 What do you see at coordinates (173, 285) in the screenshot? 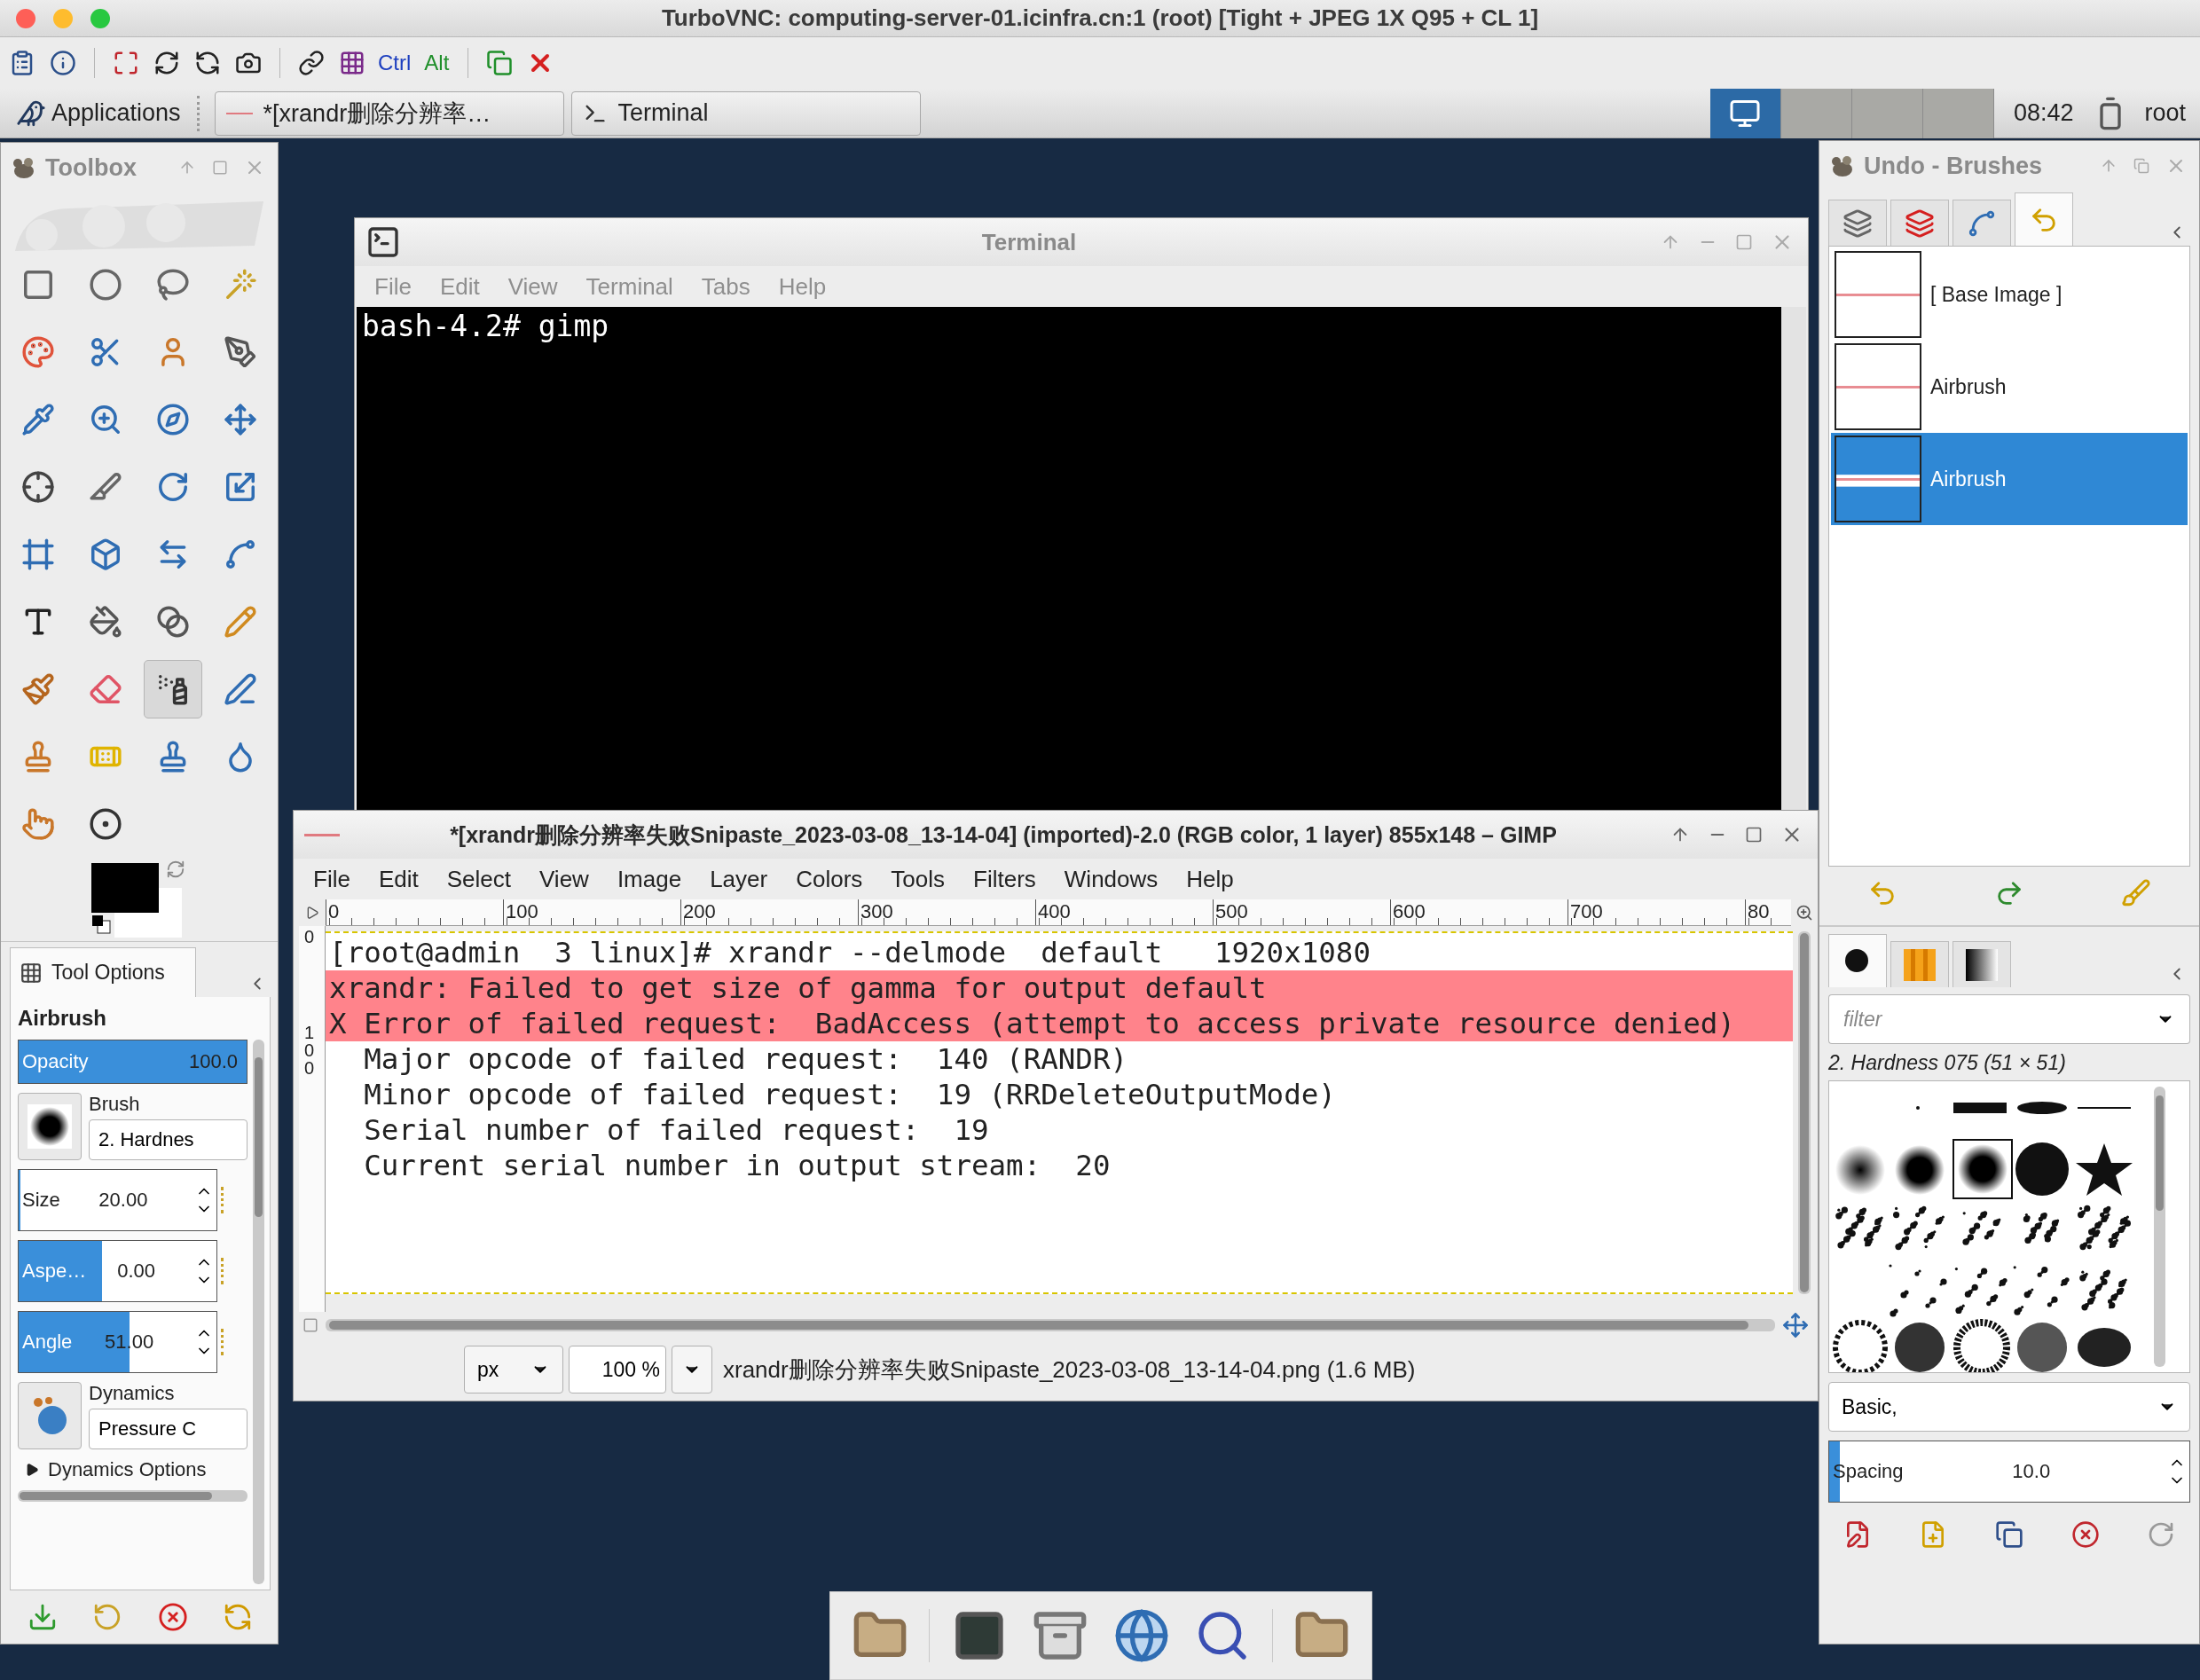
I see `lasso-icon` at bounding box center [173, 285].